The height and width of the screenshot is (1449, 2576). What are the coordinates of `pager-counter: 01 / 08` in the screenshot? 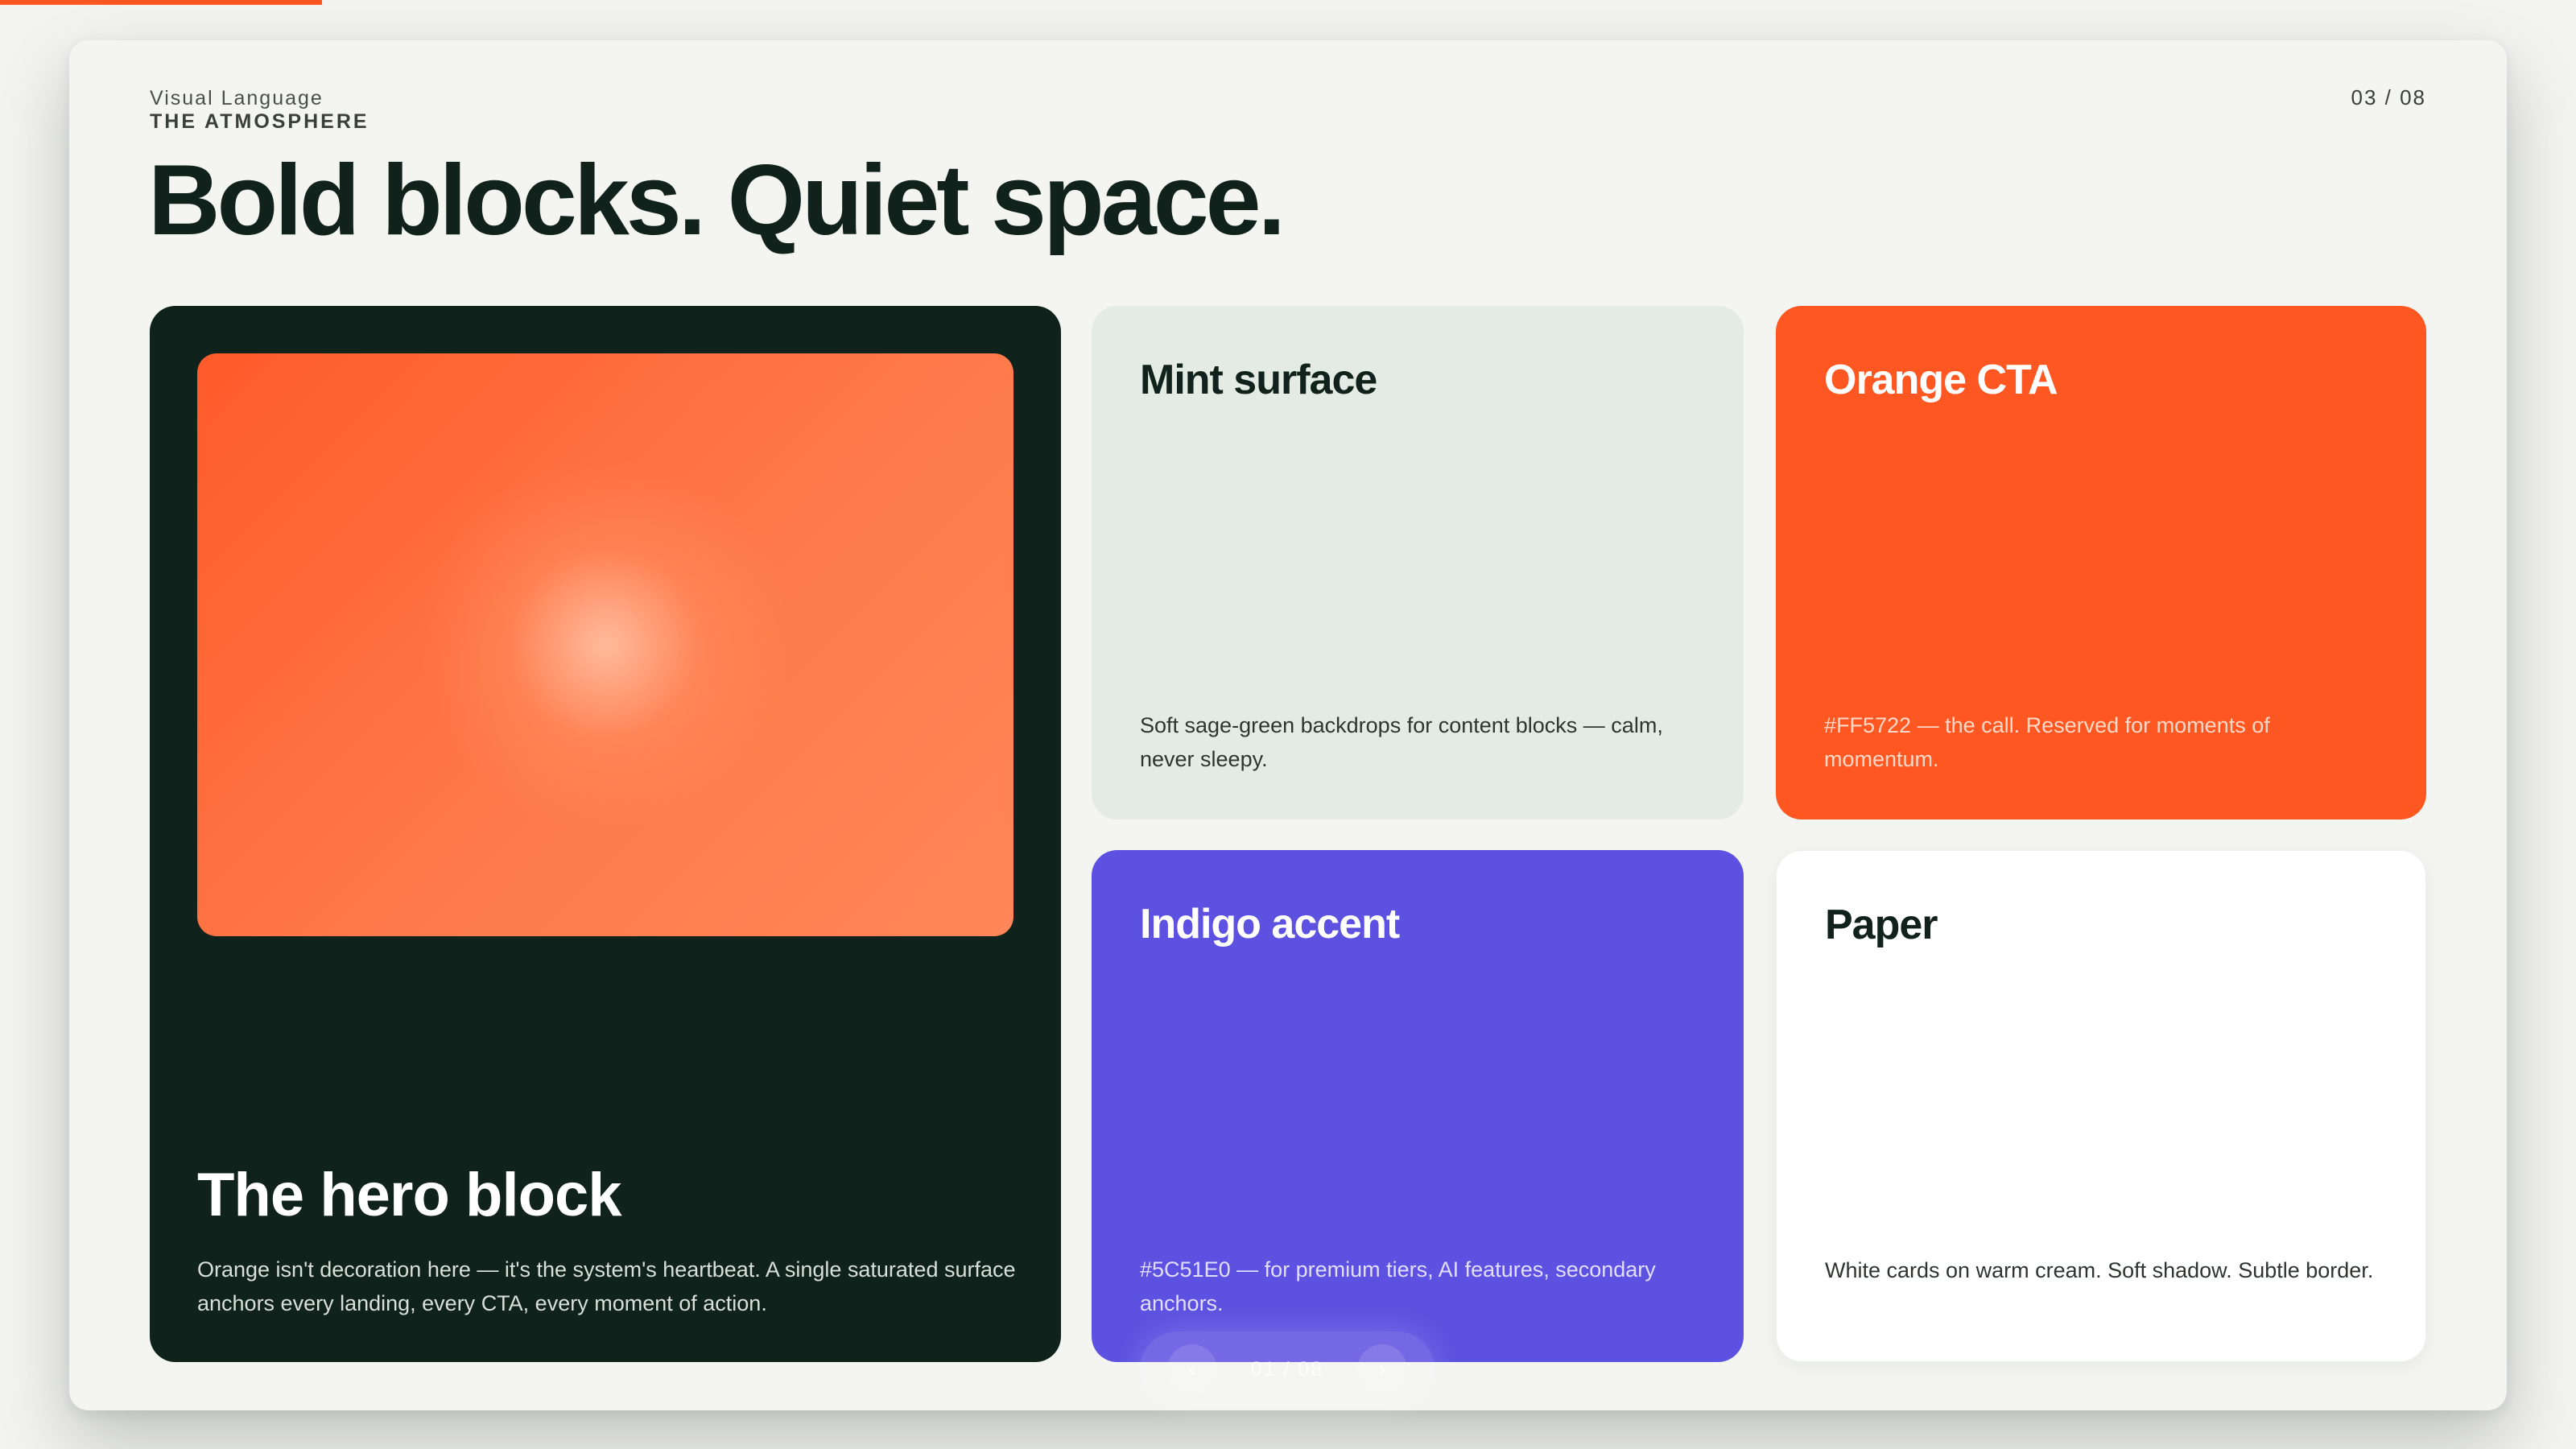 It's located at (1287, 1369).